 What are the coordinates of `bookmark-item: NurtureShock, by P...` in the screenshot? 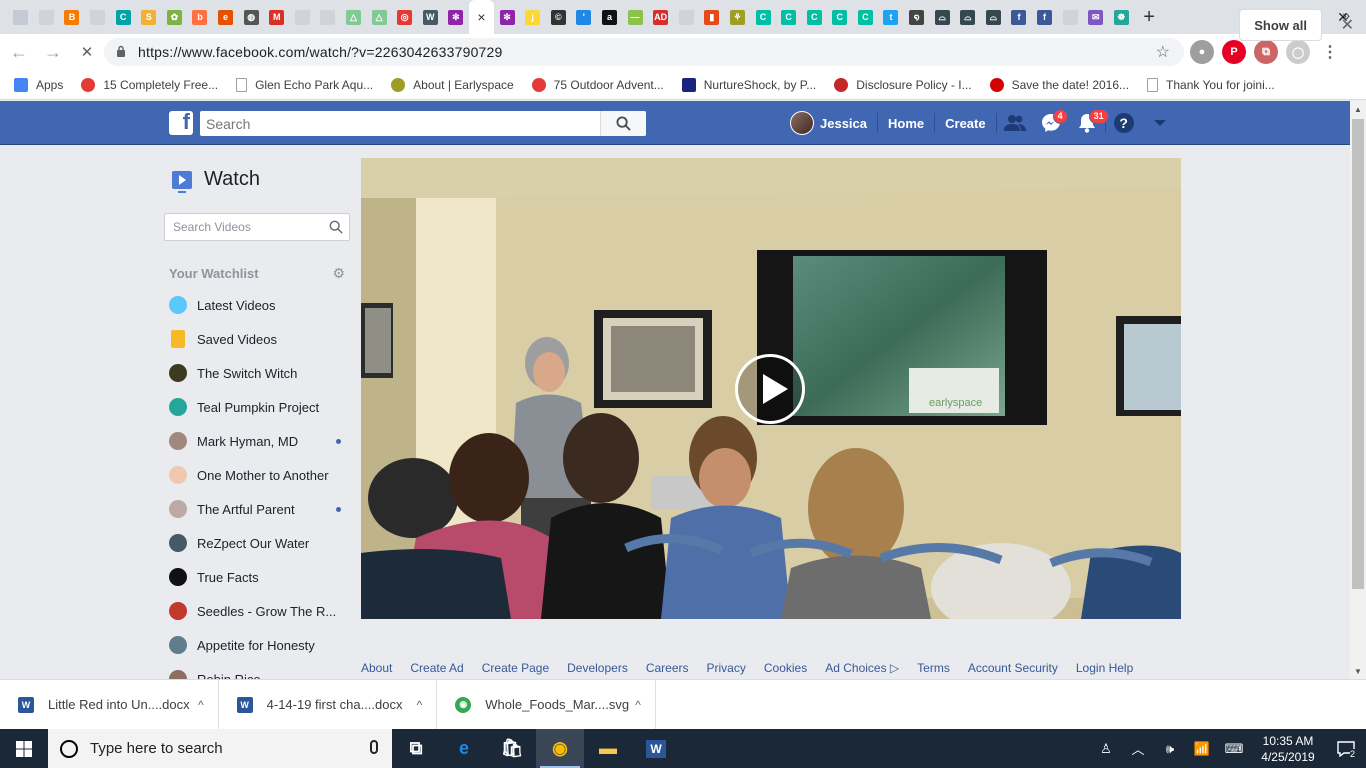 It's located at (748, 84).